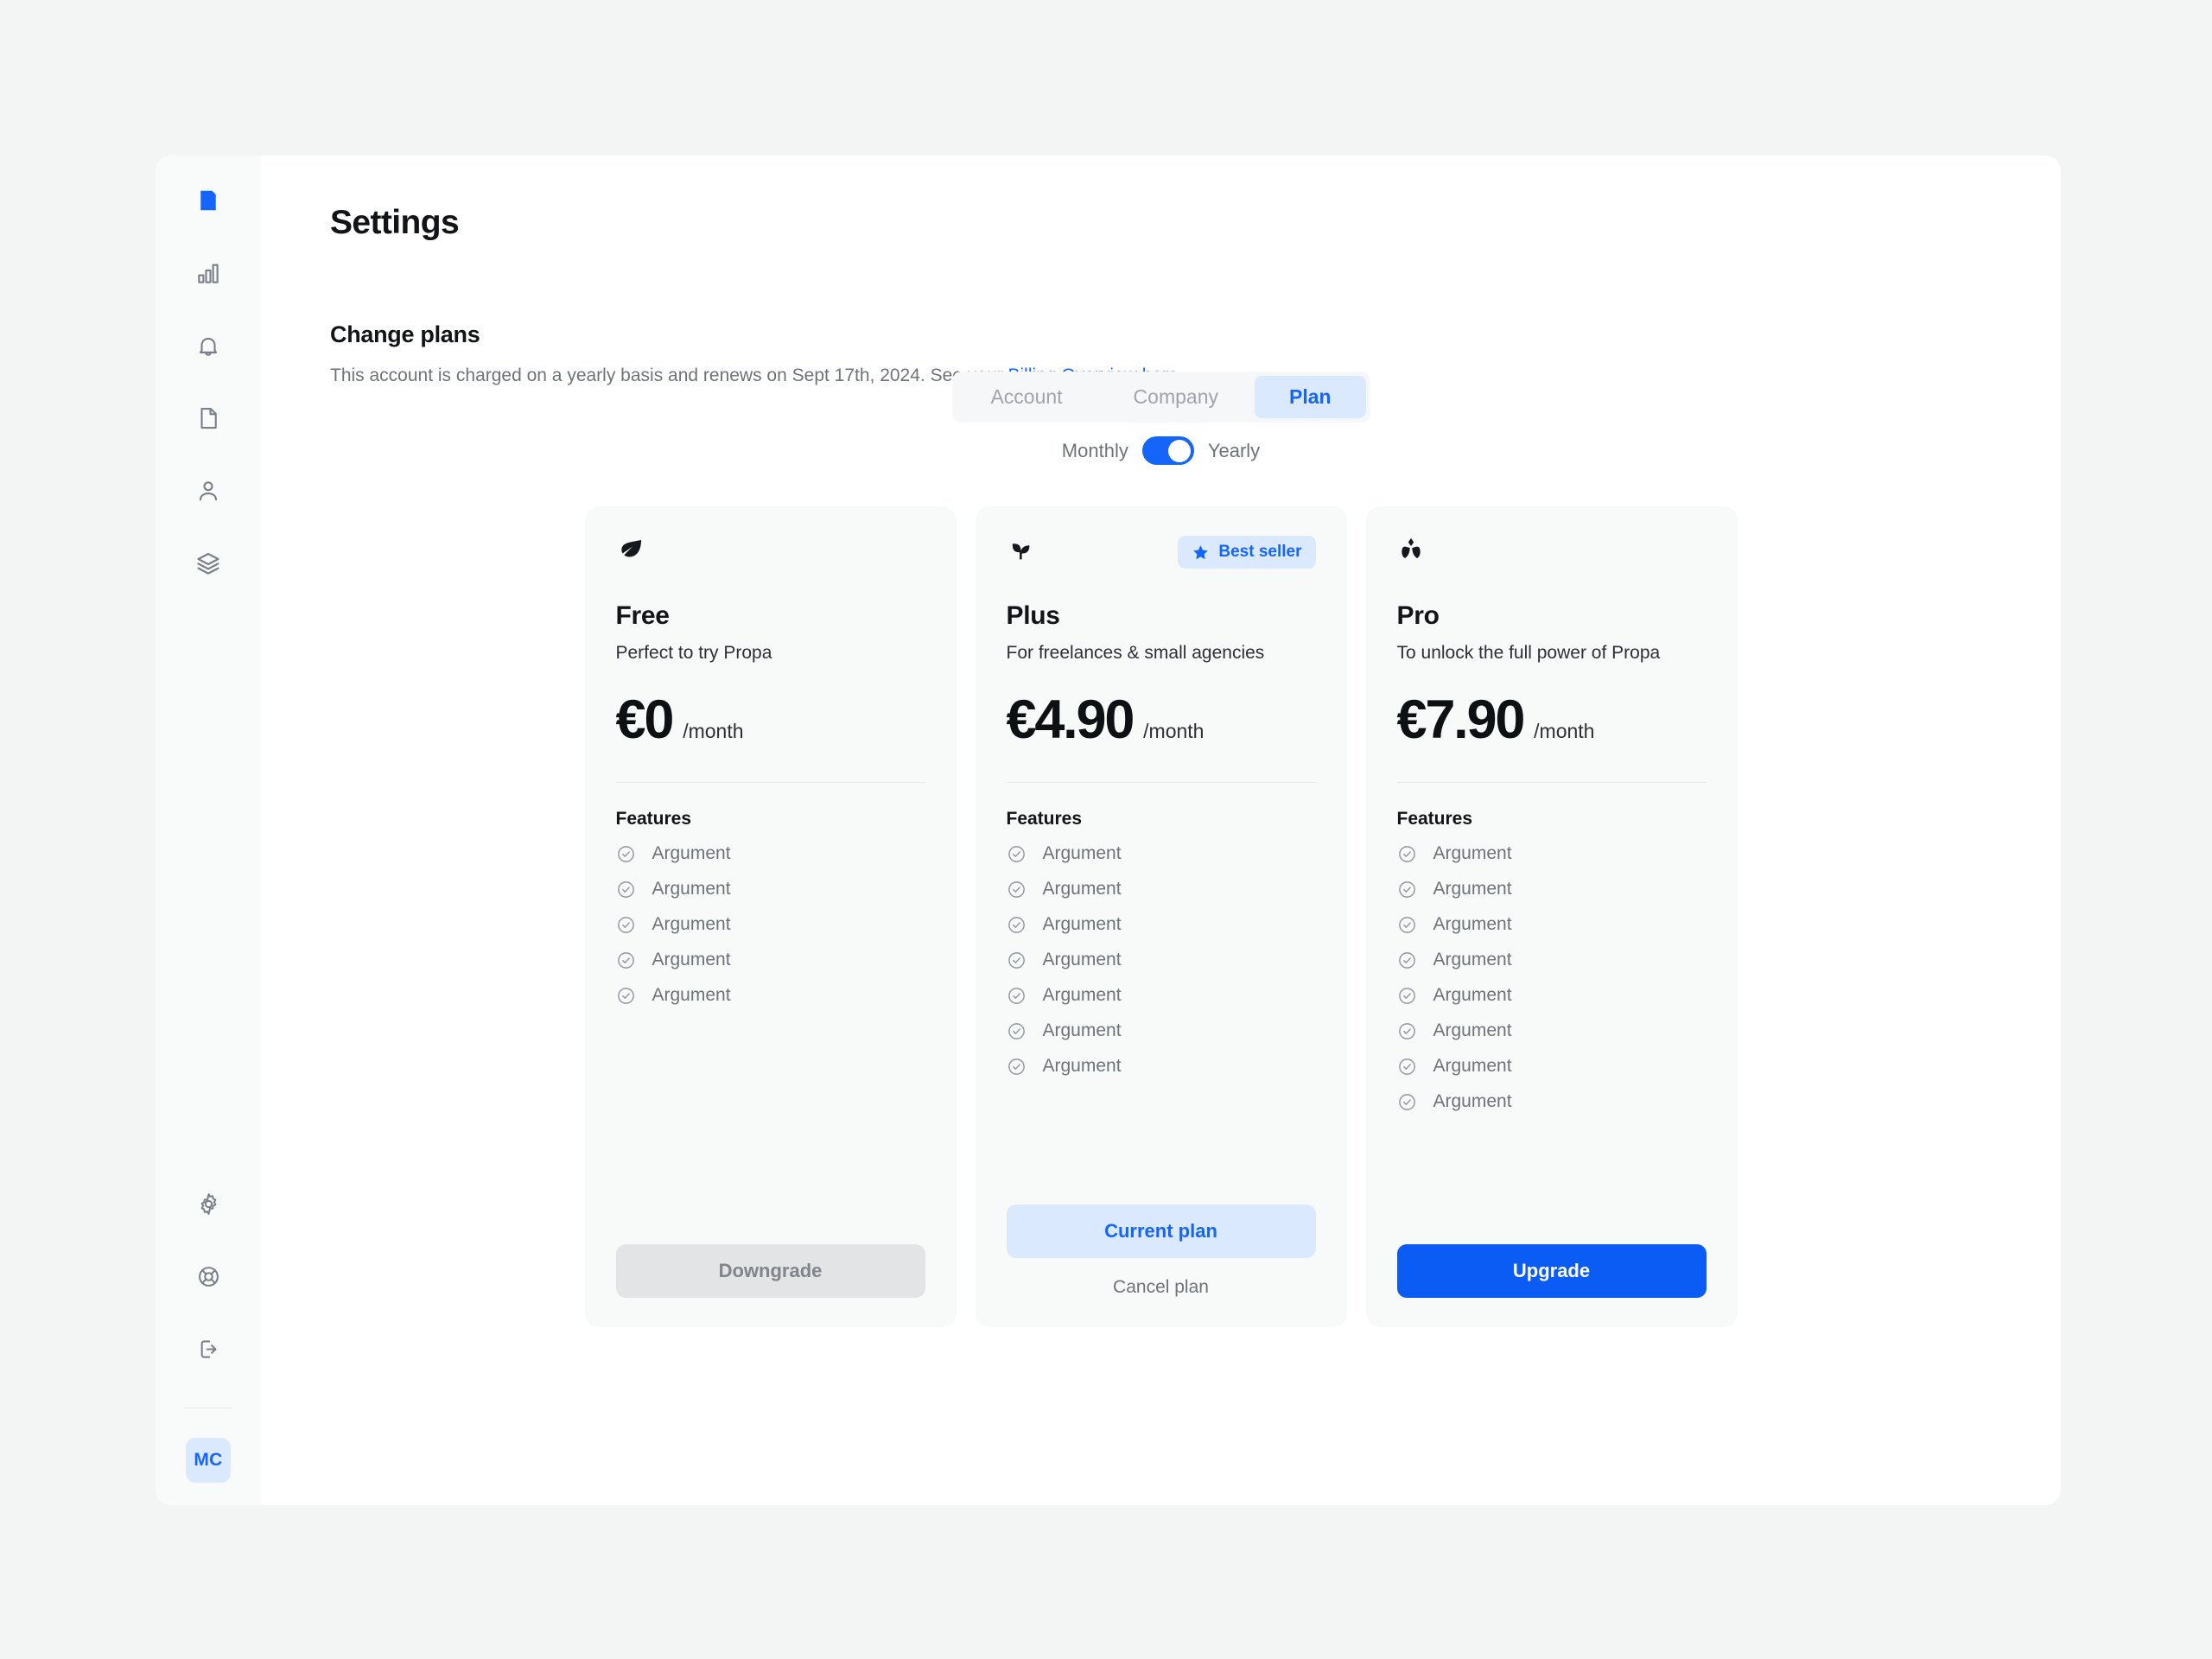 The height and width of the screenshot is (1659, 2212). What do you see at coordinates (395, 222) in the screenshot?
I see `page-title: Settings` at bounding box center [395, 222].